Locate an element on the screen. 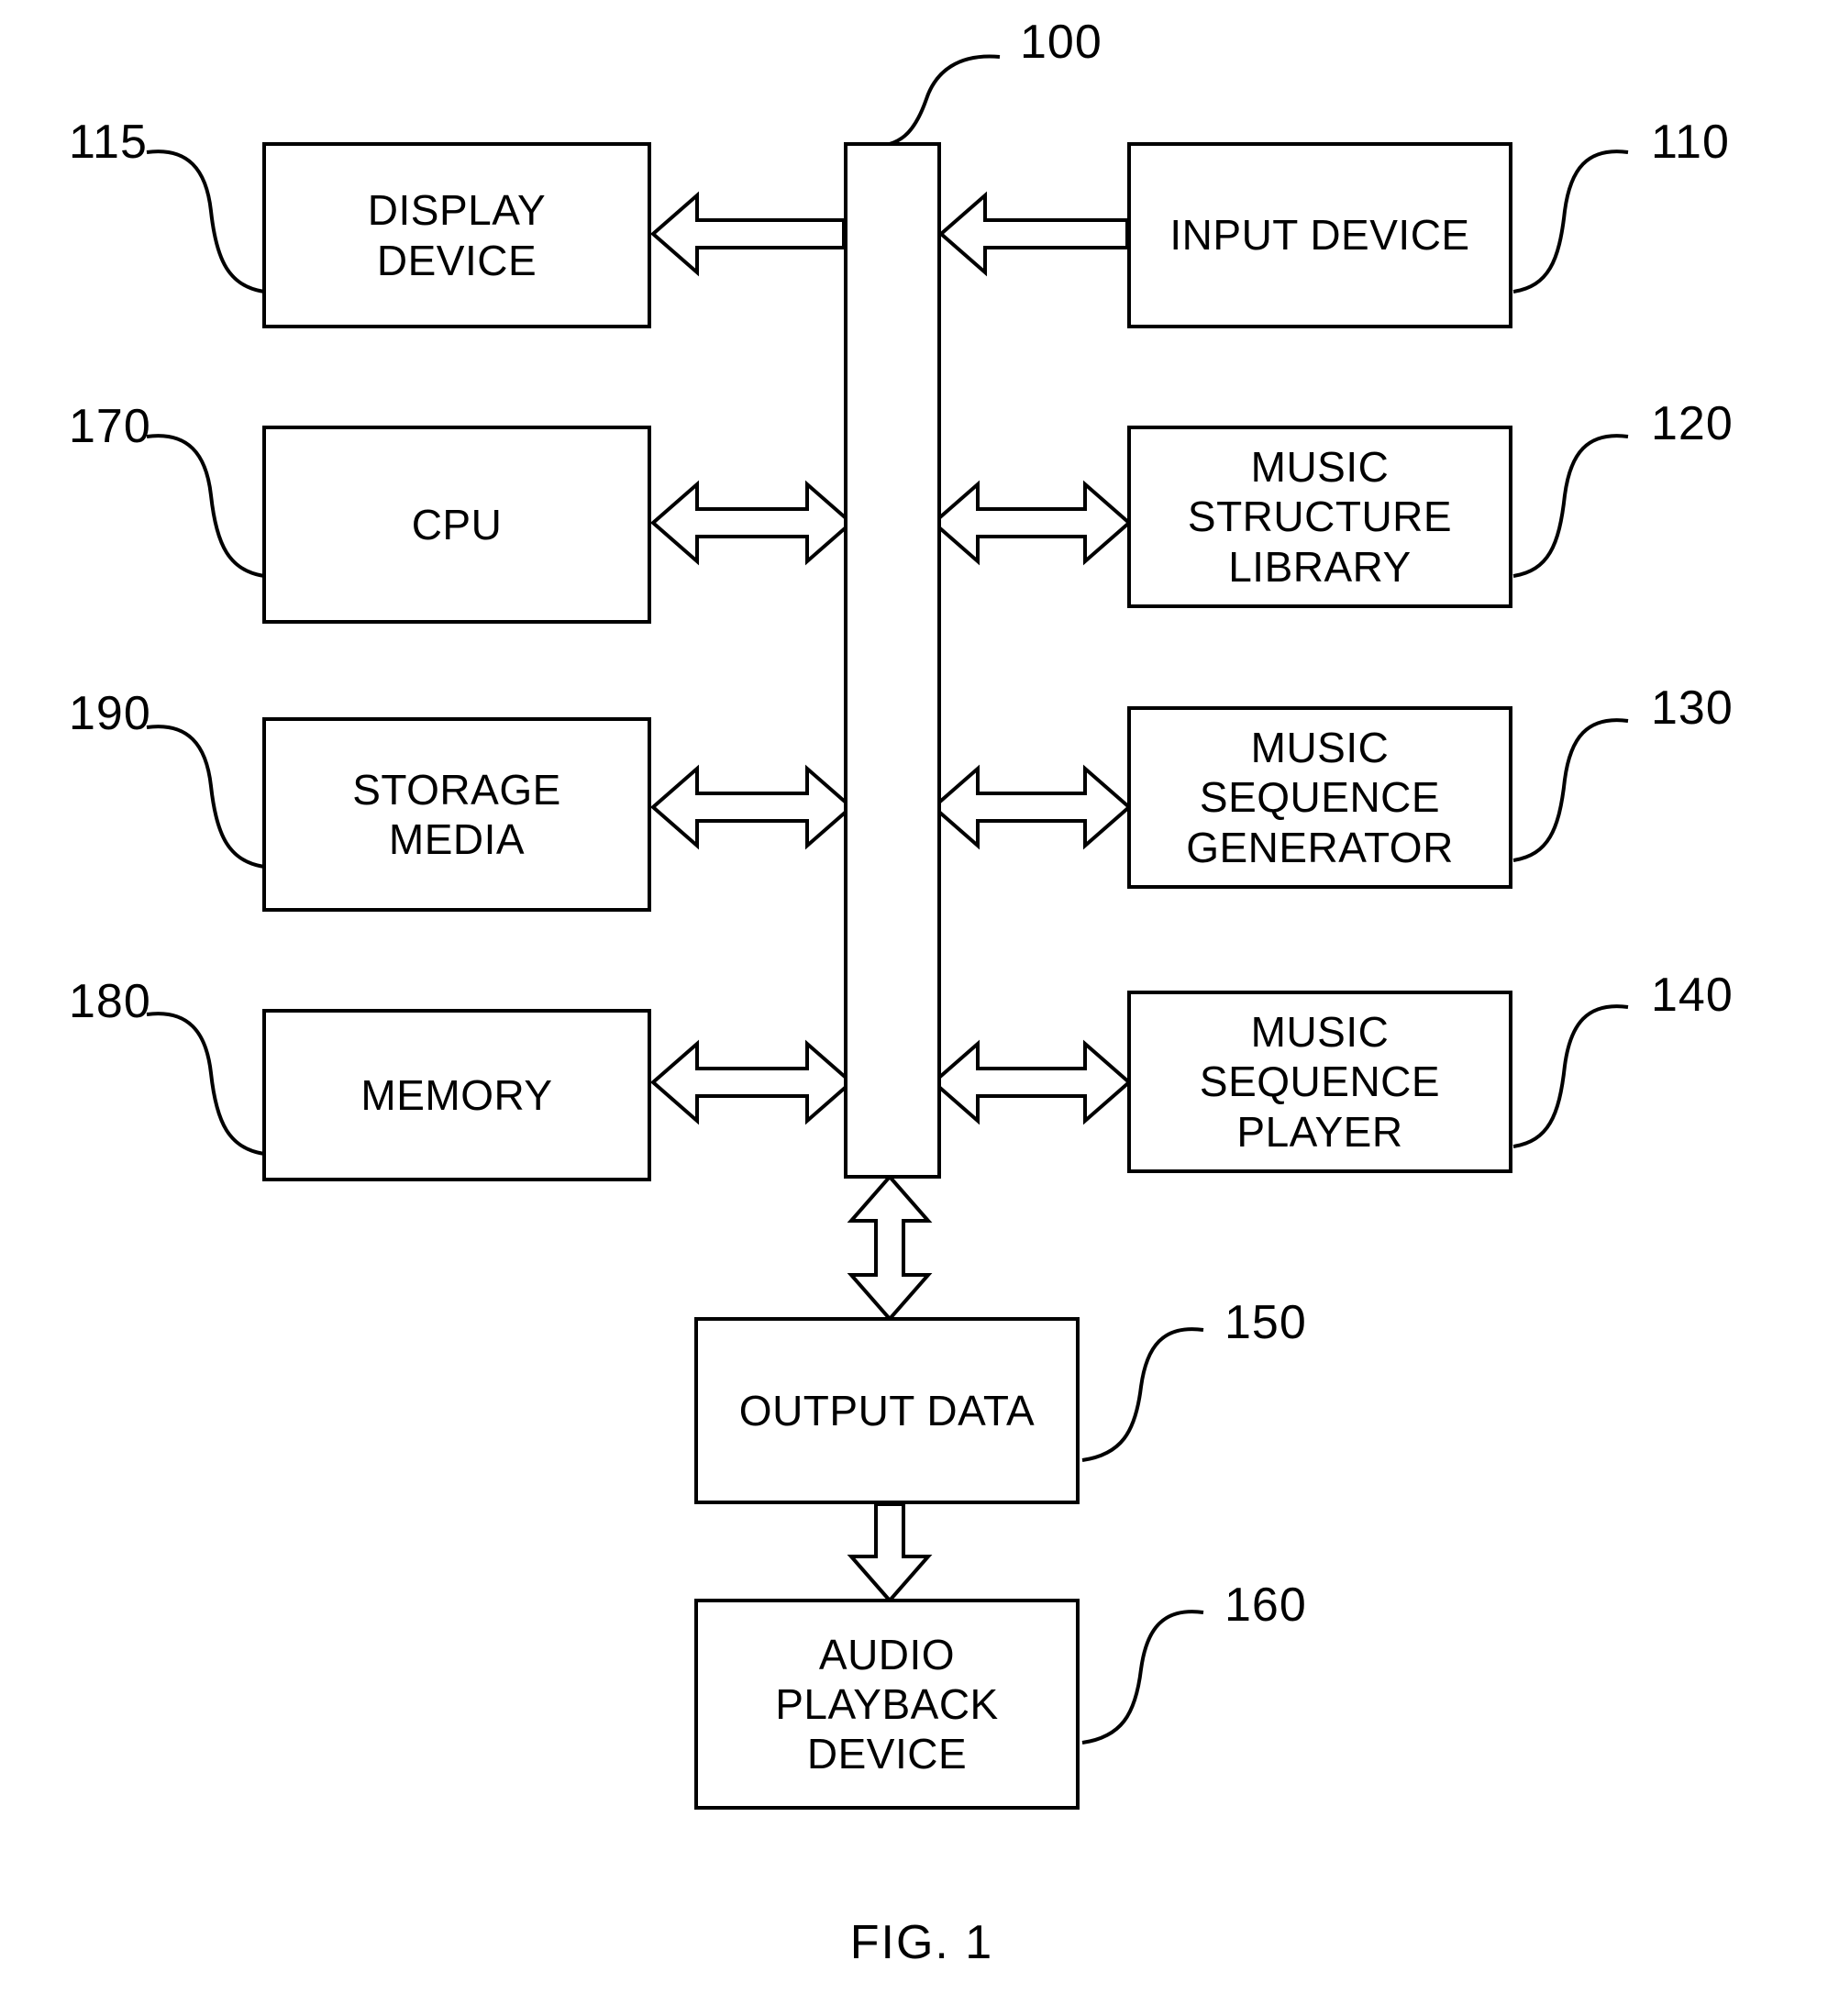  system-bus is located at coordinates (892, 660).